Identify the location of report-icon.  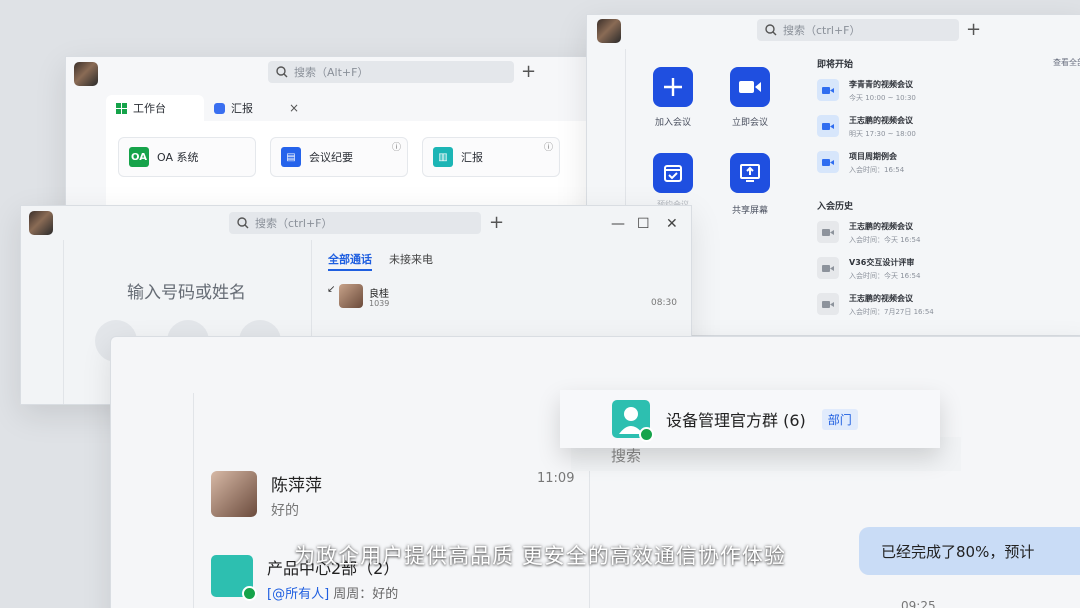
(219, 108).